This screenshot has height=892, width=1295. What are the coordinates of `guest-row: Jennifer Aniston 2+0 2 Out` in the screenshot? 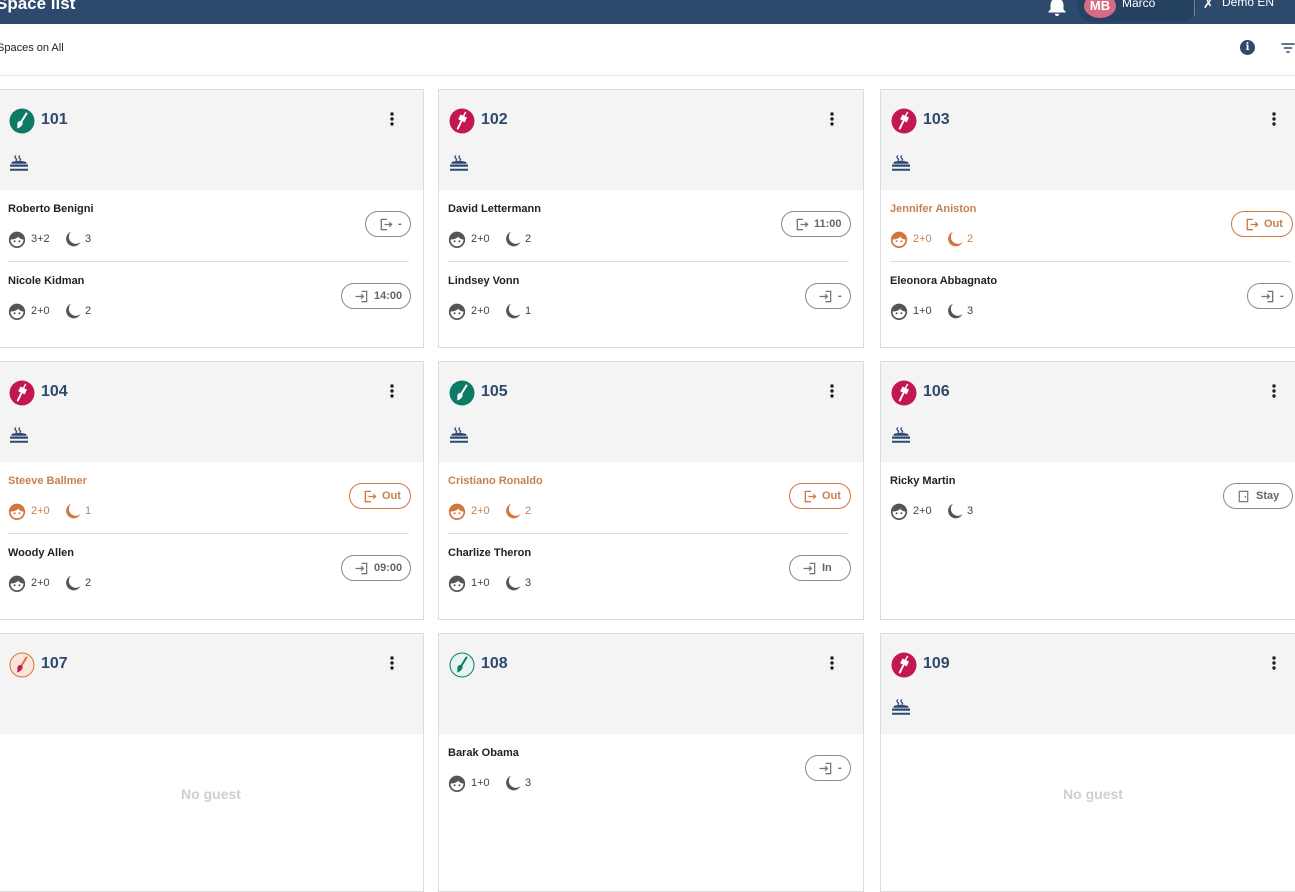 It's located at (1088, 226).